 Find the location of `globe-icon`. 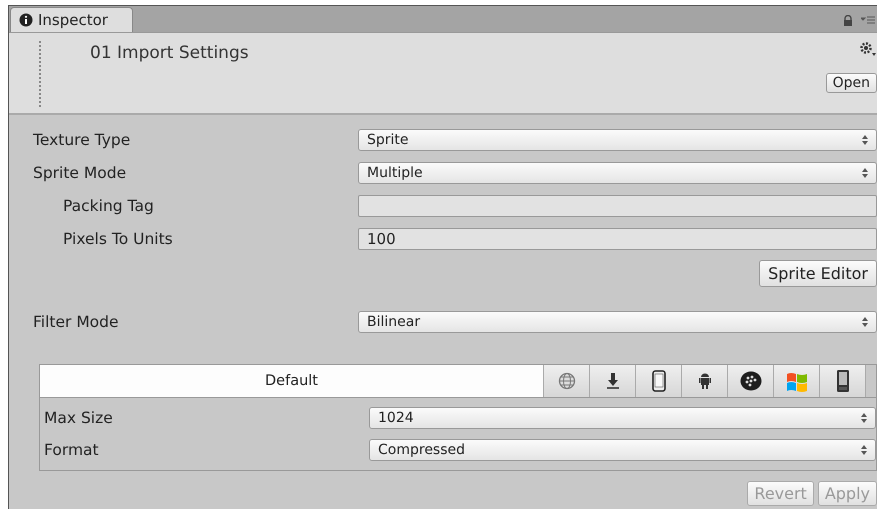

globe-icon is located at coordinates (567, 381).